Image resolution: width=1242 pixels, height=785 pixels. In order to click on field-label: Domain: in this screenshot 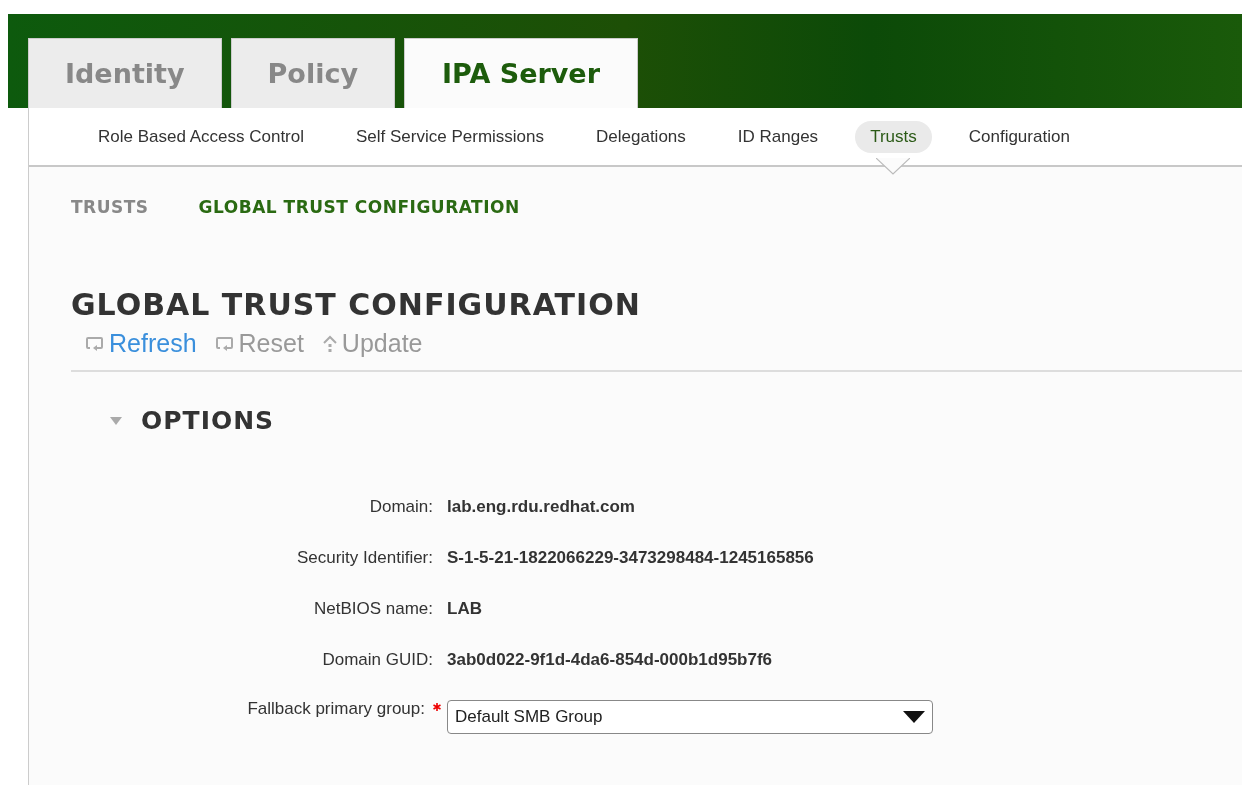, I will do `click(401, 506)`.